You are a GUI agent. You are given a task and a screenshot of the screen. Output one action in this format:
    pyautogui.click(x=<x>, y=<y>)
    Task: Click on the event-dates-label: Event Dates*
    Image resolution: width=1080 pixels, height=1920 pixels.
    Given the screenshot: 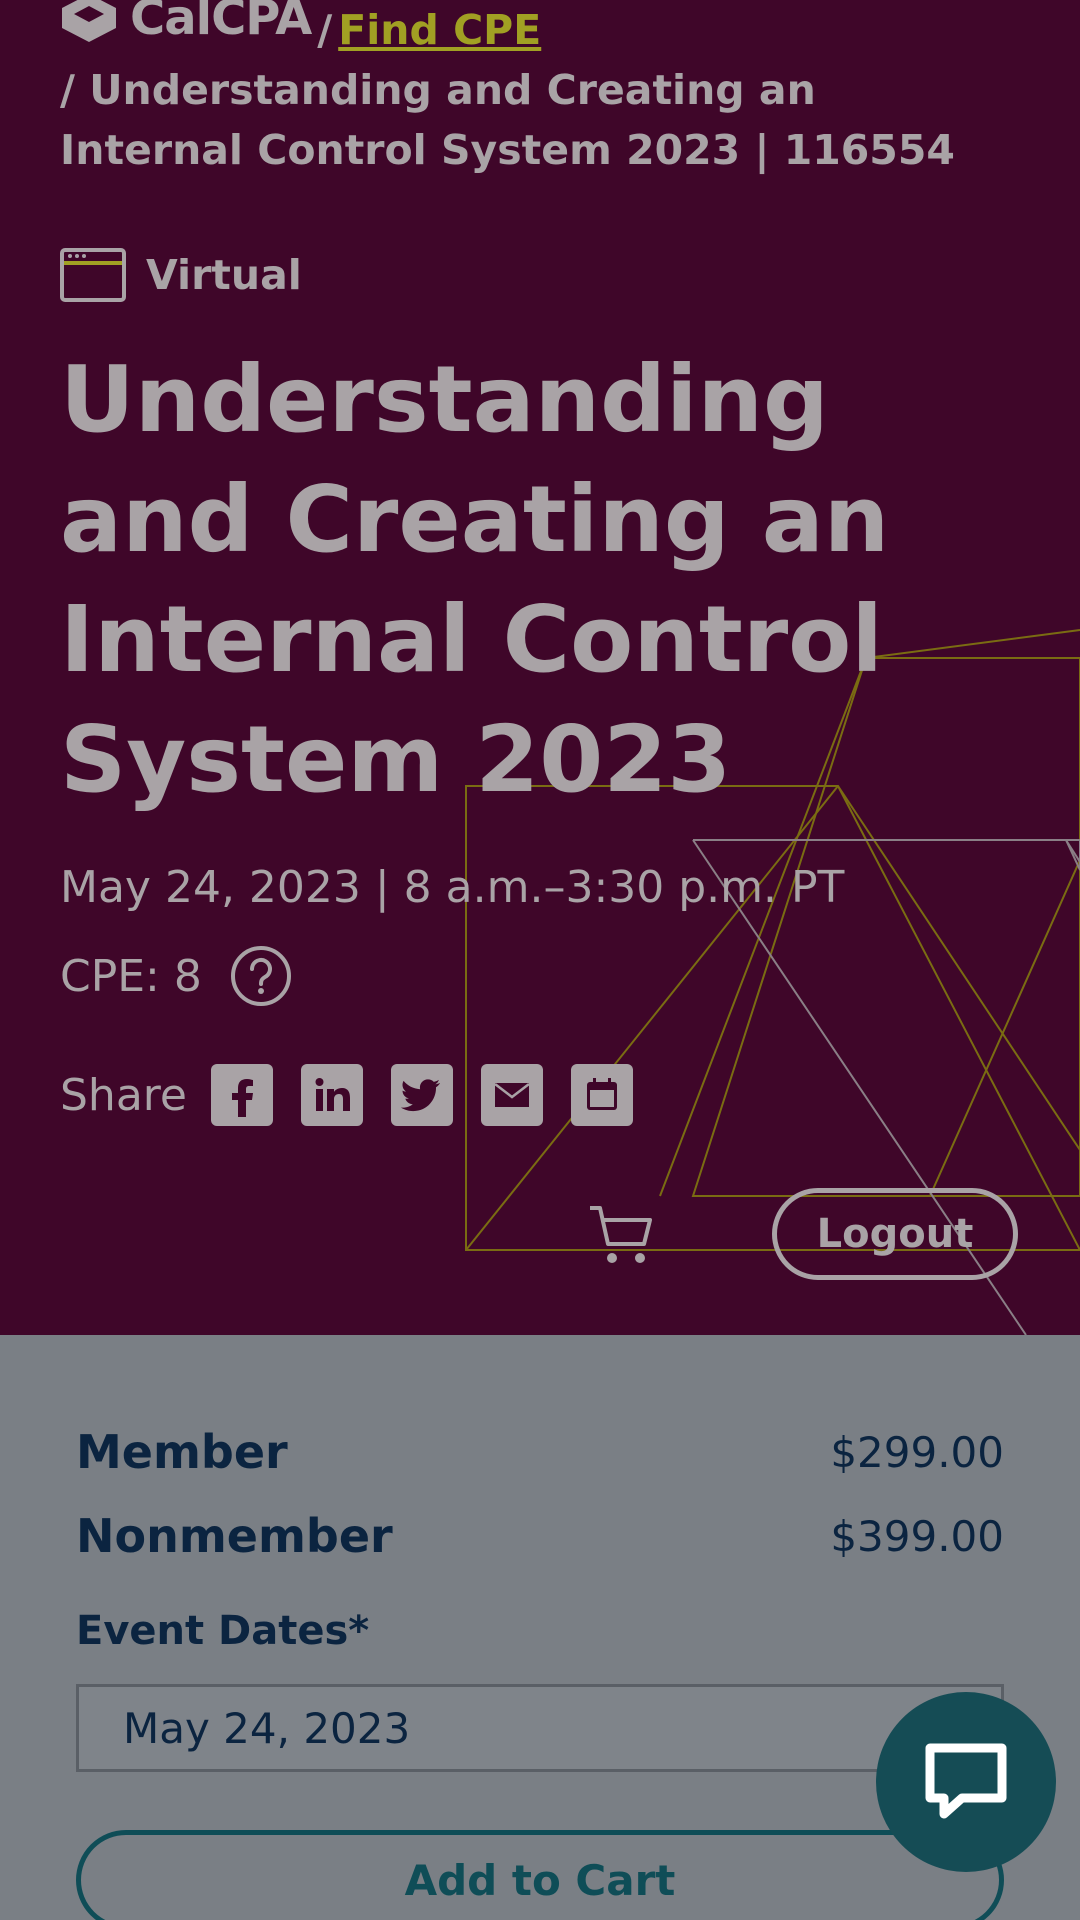 What is the action you would take?
    pyautogui.click(x=223, y=1631)
    